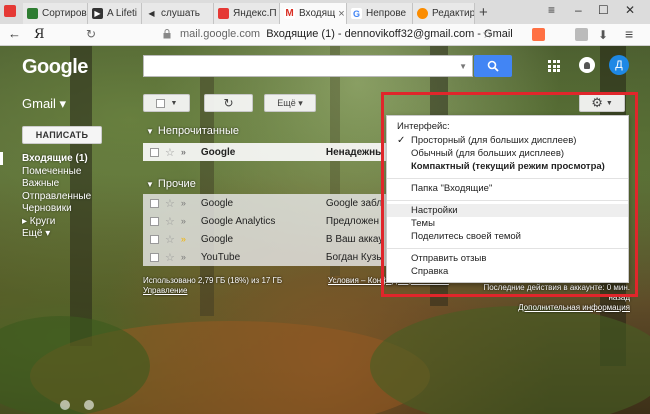 This screenshot has width=650, height=414. Describe the element at coordinates (44, 104) in the screenshot. I see `gmail-app-label: Gmail ▾` at that location.